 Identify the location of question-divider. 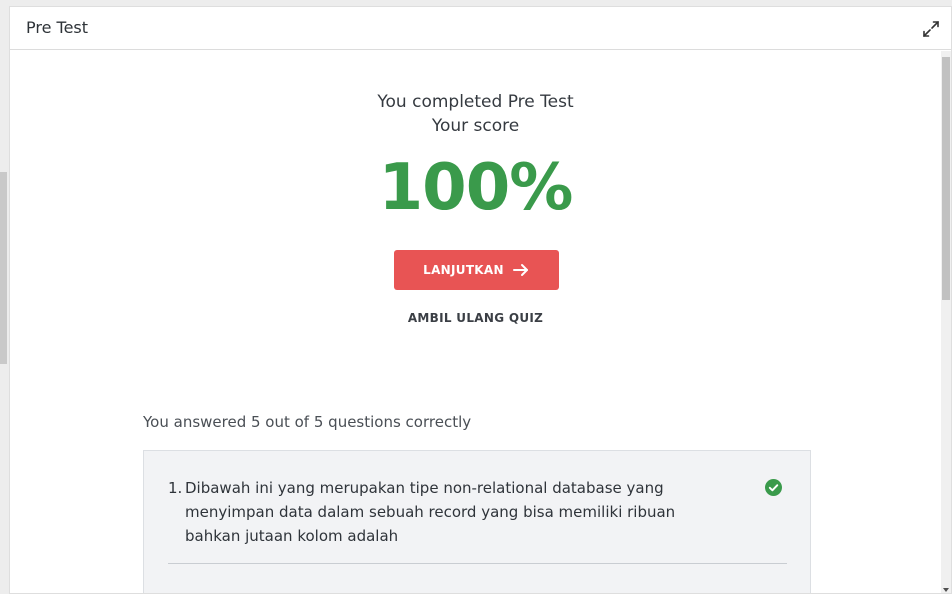
(477, 563).